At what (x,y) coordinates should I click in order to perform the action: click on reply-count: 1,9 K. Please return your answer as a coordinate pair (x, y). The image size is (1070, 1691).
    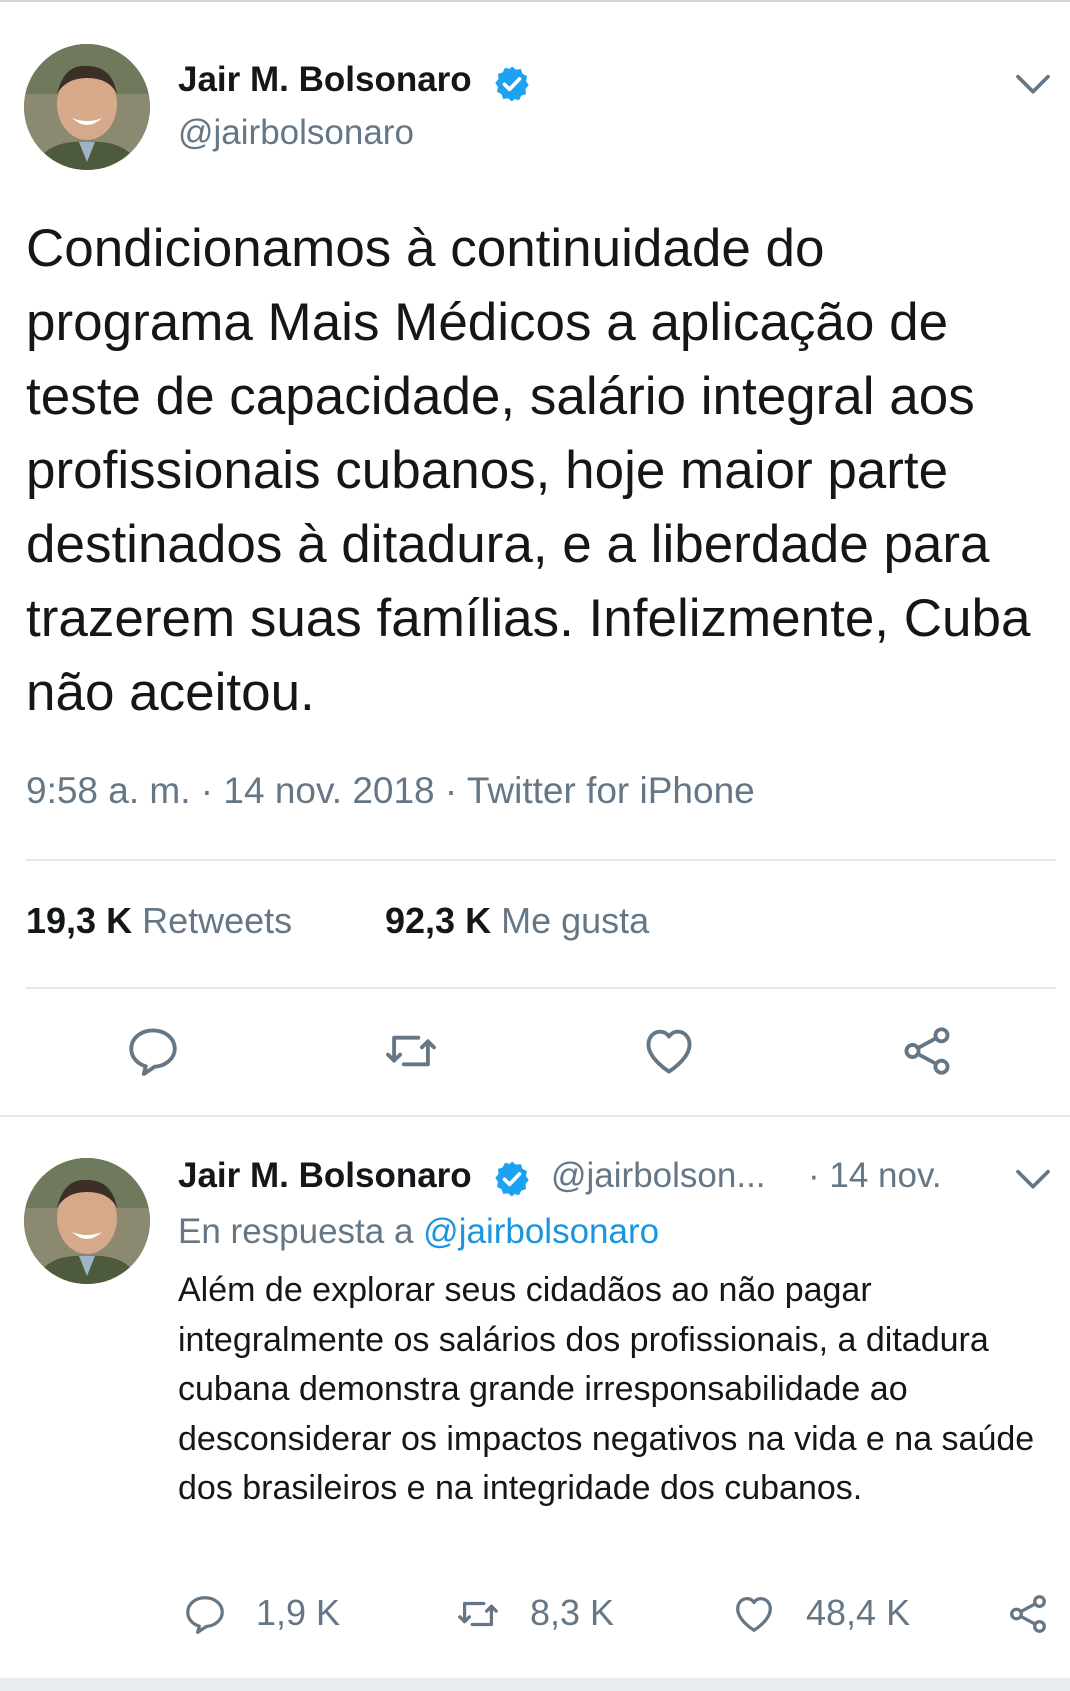
    Looking at the image, I should click on (298, 1612).